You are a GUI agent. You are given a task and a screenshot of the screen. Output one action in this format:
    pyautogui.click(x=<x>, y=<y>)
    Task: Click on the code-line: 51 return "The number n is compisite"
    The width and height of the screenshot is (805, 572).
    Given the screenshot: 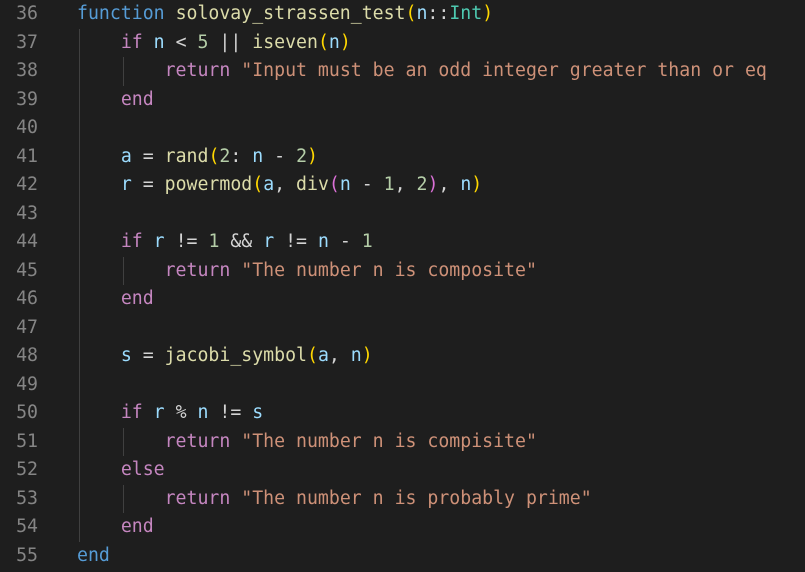 What is the action you would take?
    pyautogui.click(x=402, y=442)
    